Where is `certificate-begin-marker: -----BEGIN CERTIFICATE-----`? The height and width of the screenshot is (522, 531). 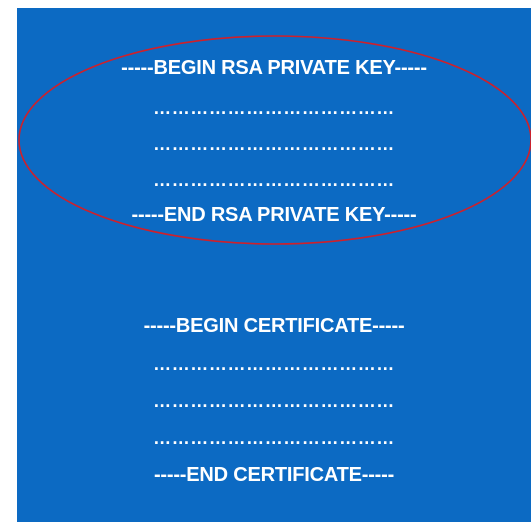 certificate-begin-marker: -----BEGIN CERTIFICATE----- is located at coordinates (274, 326).